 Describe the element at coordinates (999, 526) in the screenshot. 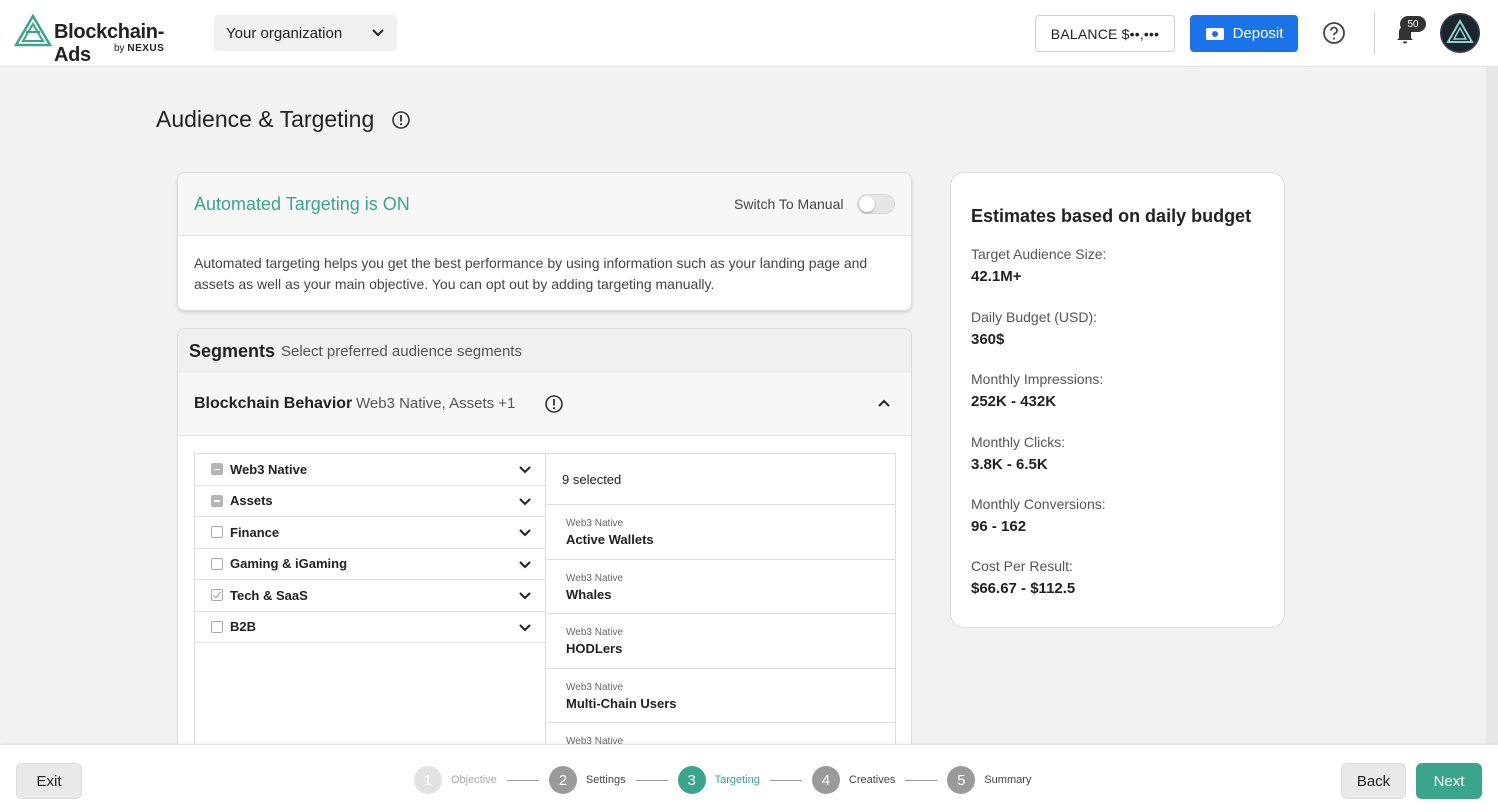

I see `estimate-value: 96 - 162` at that location.